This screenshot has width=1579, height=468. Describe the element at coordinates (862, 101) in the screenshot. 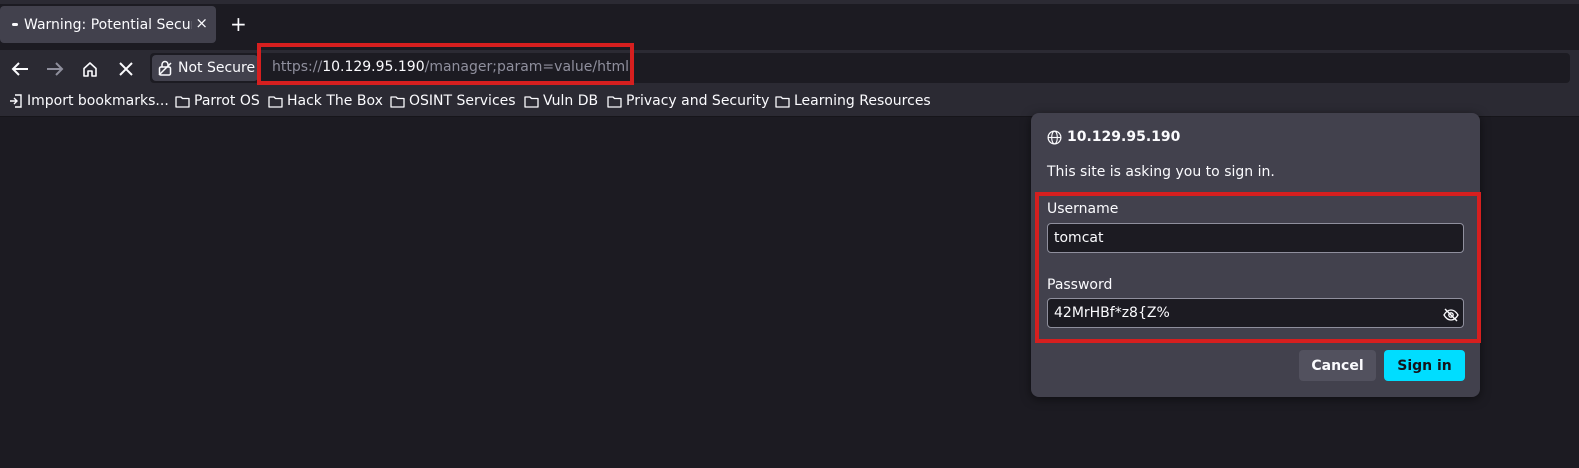

I see `bookmark-label: Learning Resources` at that location.